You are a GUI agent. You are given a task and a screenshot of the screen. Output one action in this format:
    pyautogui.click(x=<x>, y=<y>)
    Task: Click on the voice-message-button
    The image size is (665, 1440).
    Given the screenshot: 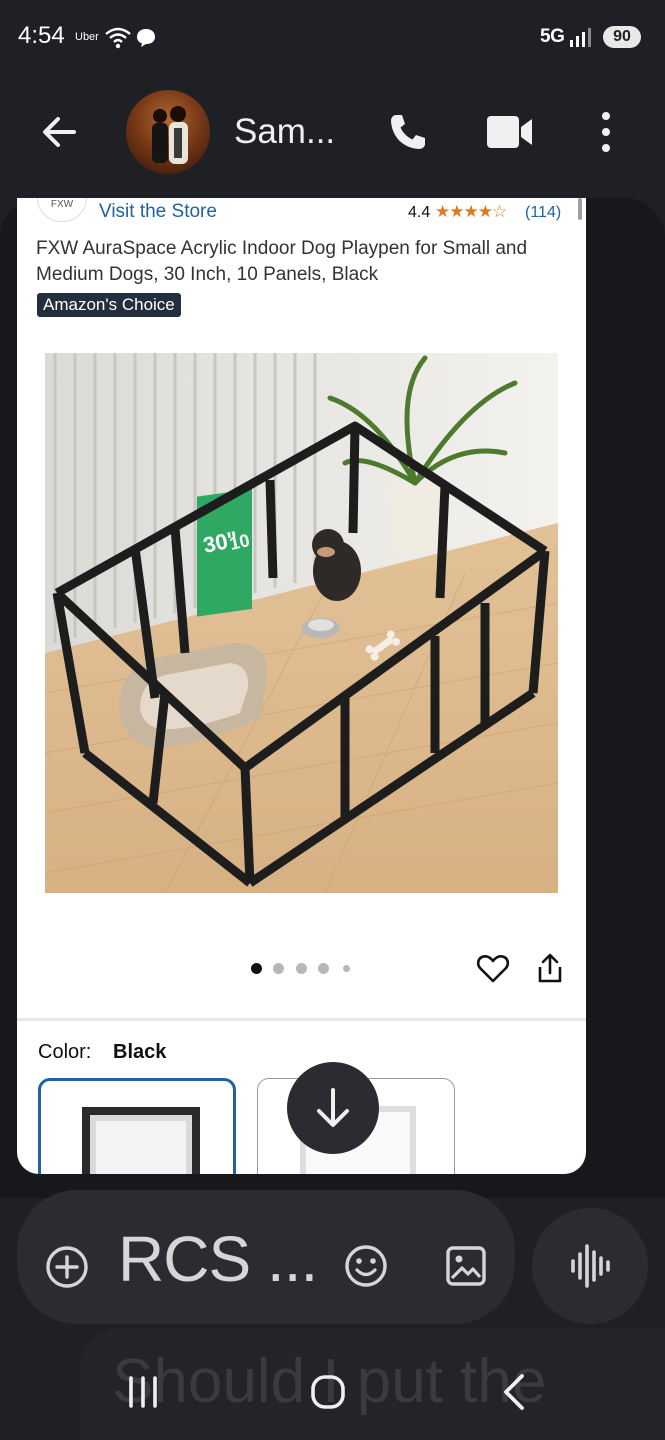 What is the action you would take?
    pyautogui.click(x=590, y=1266)
    